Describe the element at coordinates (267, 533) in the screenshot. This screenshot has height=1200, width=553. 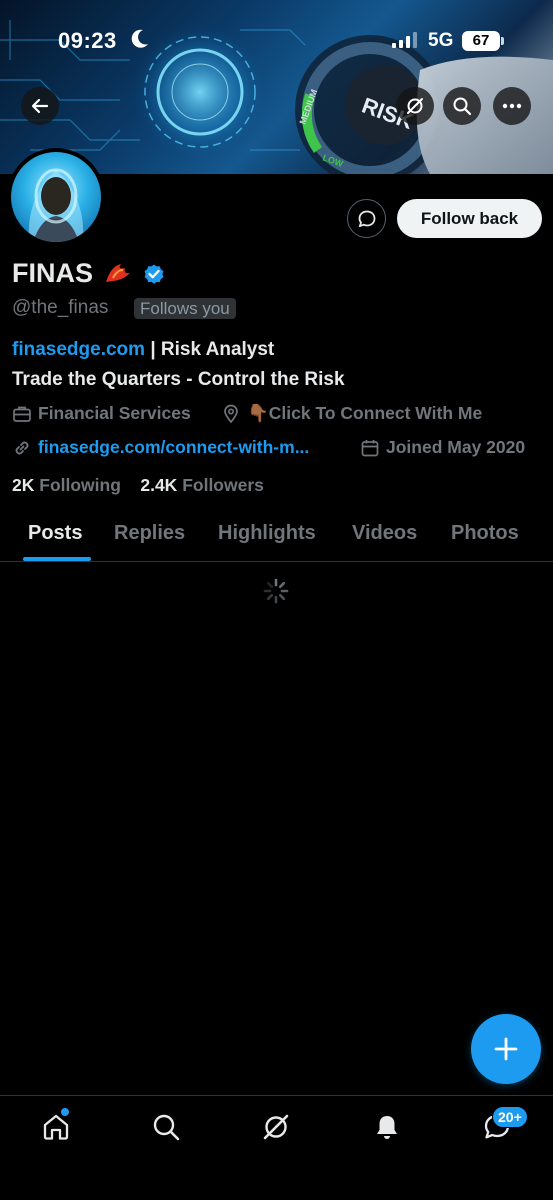
I see `tab-highlights: Highlights` at that location.